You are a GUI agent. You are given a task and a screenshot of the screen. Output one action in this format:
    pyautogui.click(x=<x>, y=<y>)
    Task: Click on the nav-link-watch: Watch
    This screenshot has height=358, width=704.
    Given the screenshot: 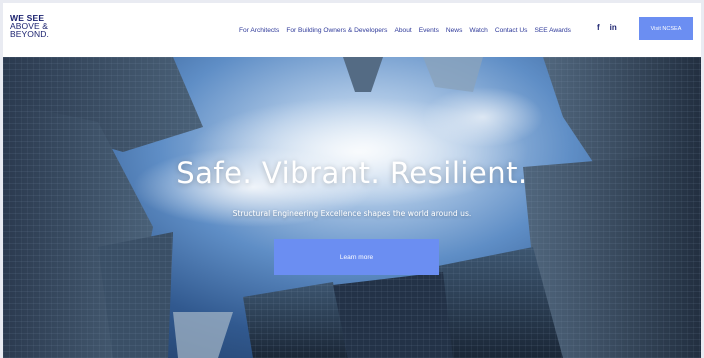 What is the action you would take?
    pyautogui.click(x=478, y=30)
    